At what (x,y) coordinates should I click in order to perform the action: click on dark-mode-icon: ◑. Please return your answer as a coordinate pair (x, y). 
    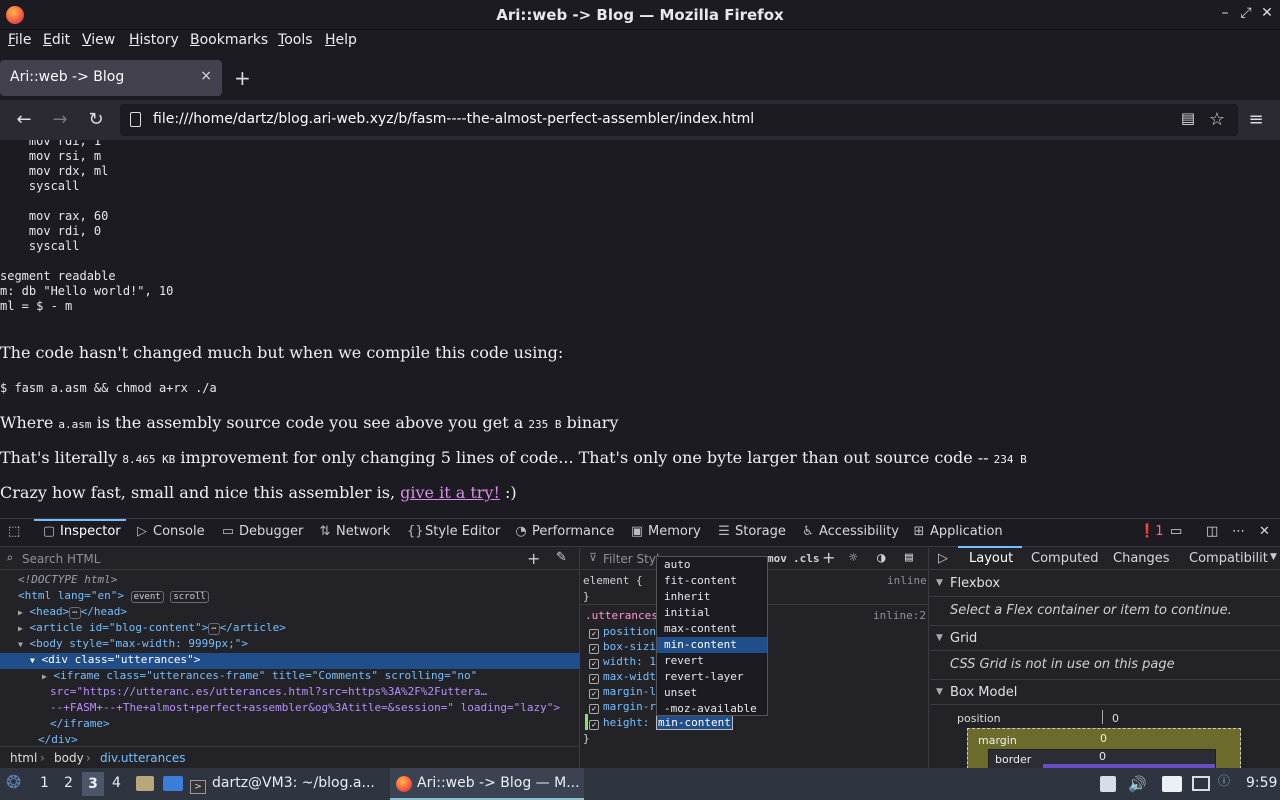
    Looking at the image, I should click on (881, 558).